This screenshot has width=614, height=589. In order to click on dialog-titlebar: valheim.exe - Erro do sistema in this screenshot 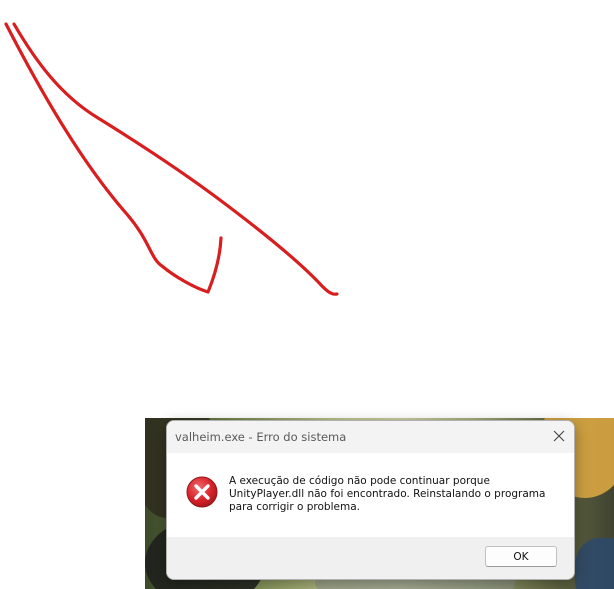, I will do `click(370, 437)`.